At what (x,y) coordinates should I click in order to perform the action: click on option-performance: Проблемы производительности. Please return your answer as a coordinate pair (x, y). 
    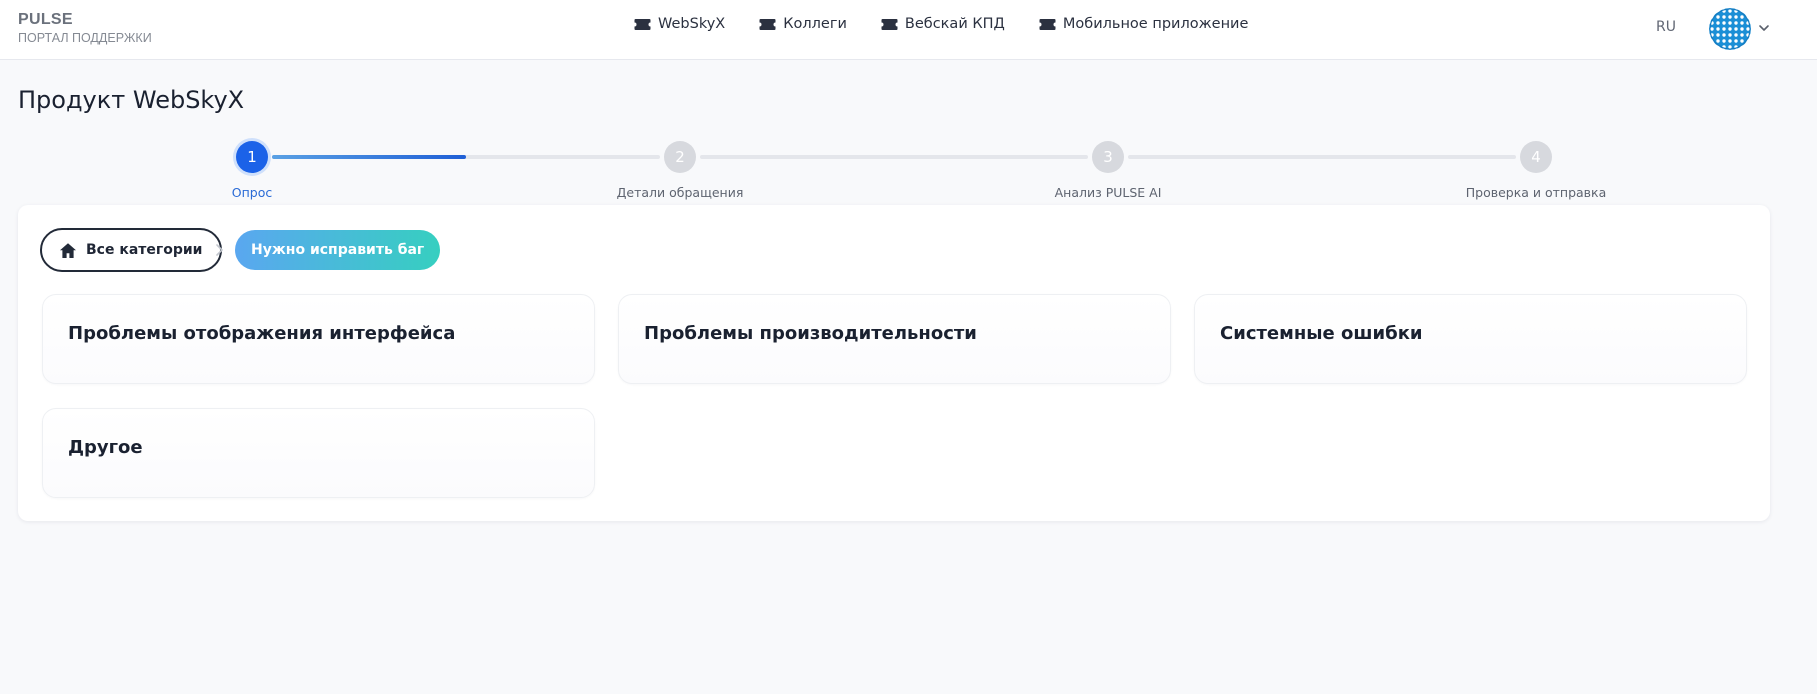
    Looking at the image, I should click on (894, 339).